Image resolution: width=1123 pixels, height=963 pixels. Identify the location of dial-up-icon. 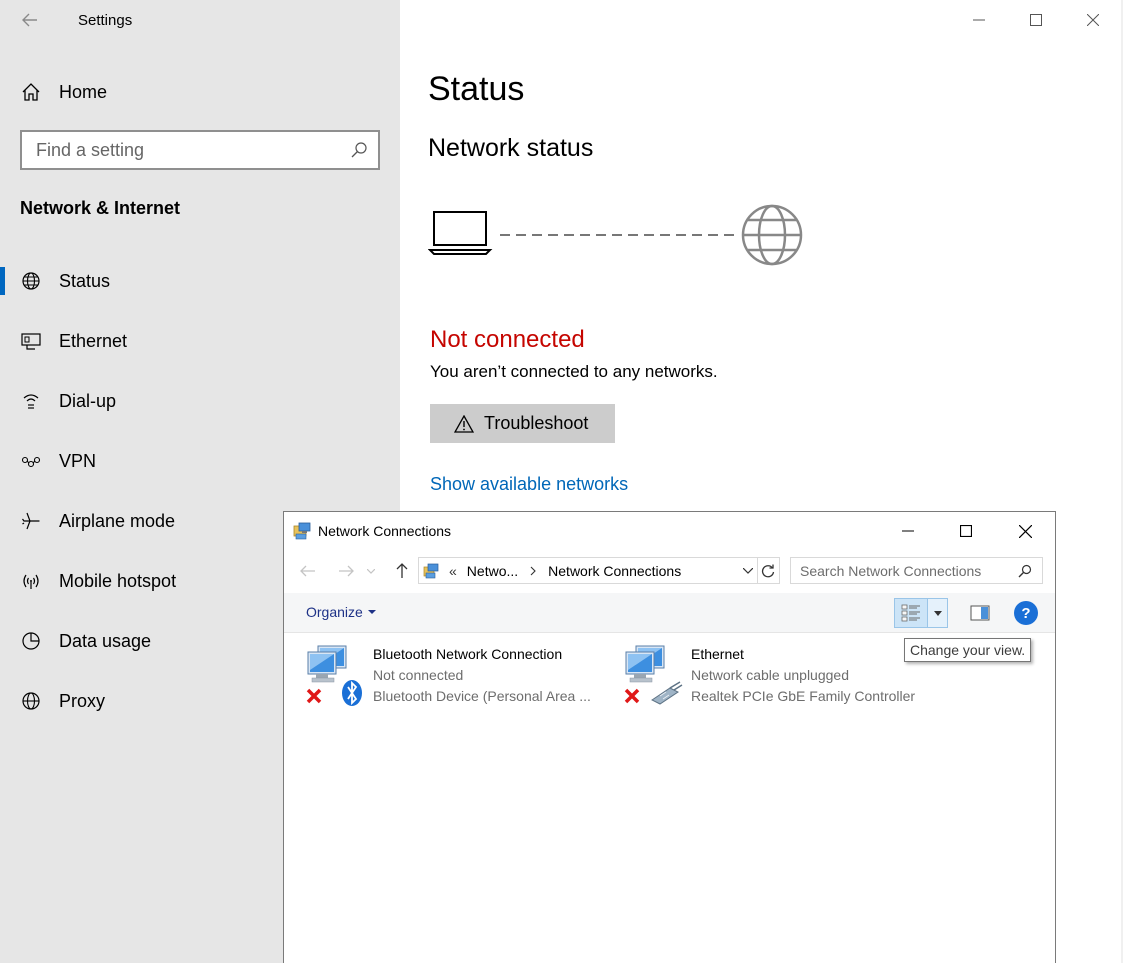
(31, 401).